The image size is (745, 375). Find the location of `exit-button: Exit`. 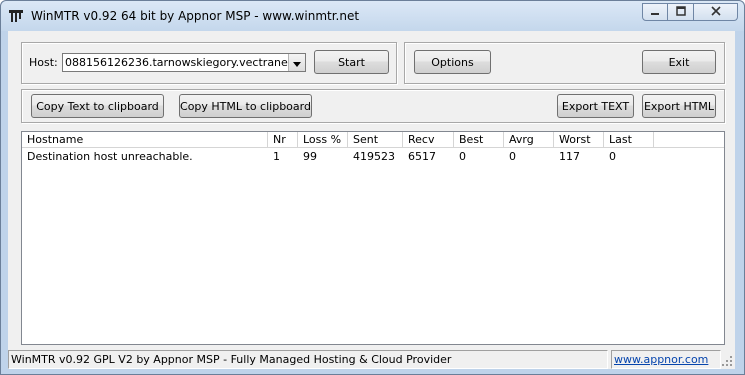

exit-button: Exit is located at coordinates (679, 62).